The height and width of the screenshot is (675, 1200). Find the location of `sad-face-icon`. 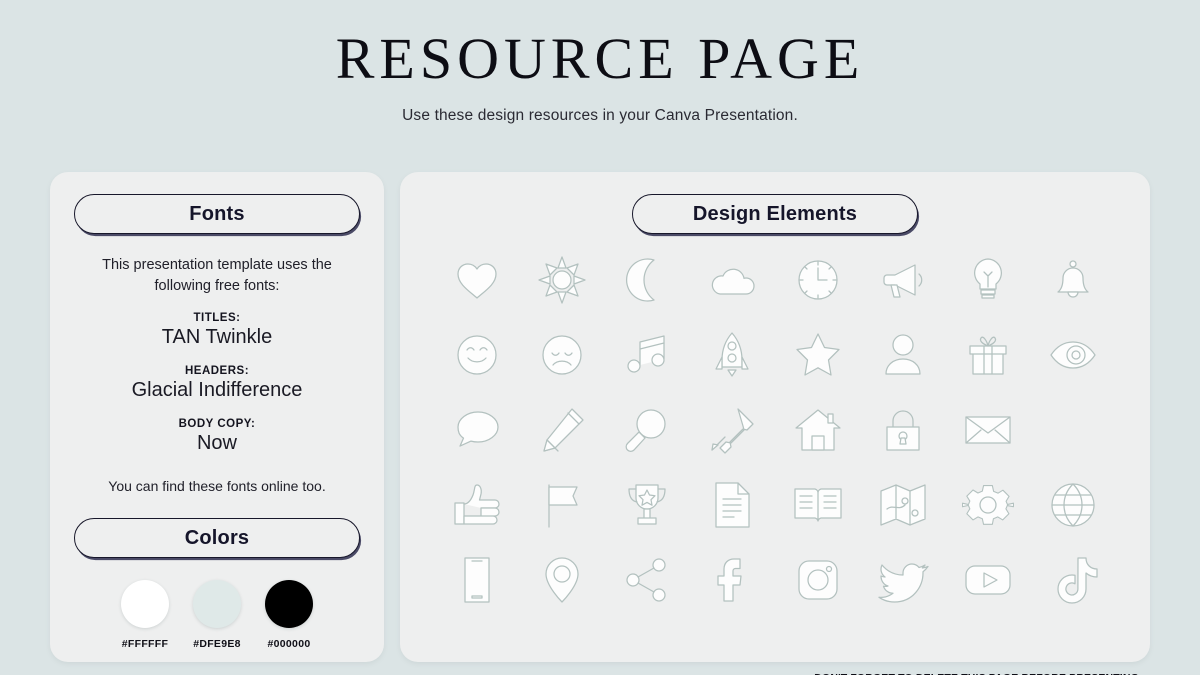

sad-face-icon is located at coordinates (562, 355).